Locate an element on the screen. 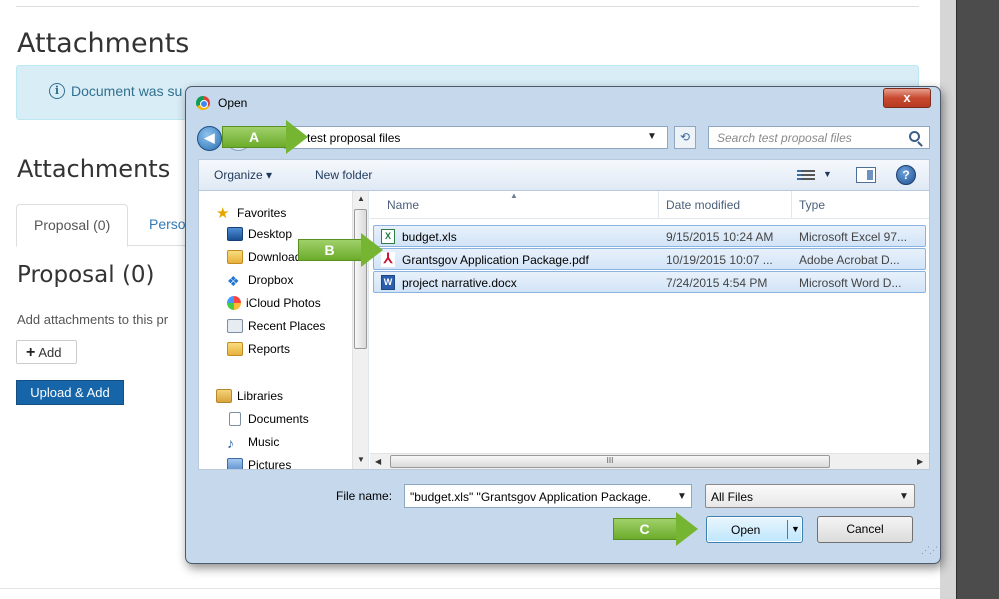 Image resolution: width=999 pixels, height=599 pixels. nav-item-music: ♪ Music is located at coordinates (253, 445).